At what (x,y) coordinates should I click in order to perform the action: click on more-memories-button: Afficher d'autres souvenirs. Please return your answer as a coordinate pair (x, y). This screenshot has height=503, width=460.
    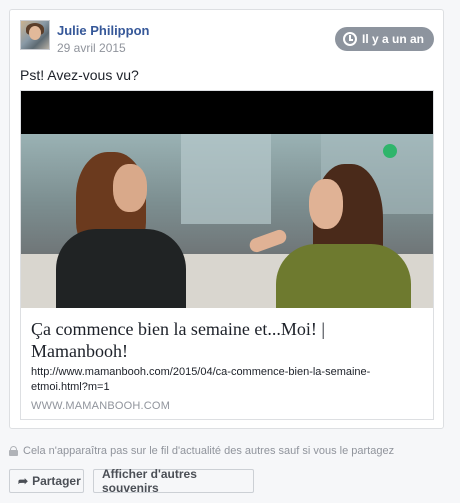
    Looking at the image, I should click on (173, 481).